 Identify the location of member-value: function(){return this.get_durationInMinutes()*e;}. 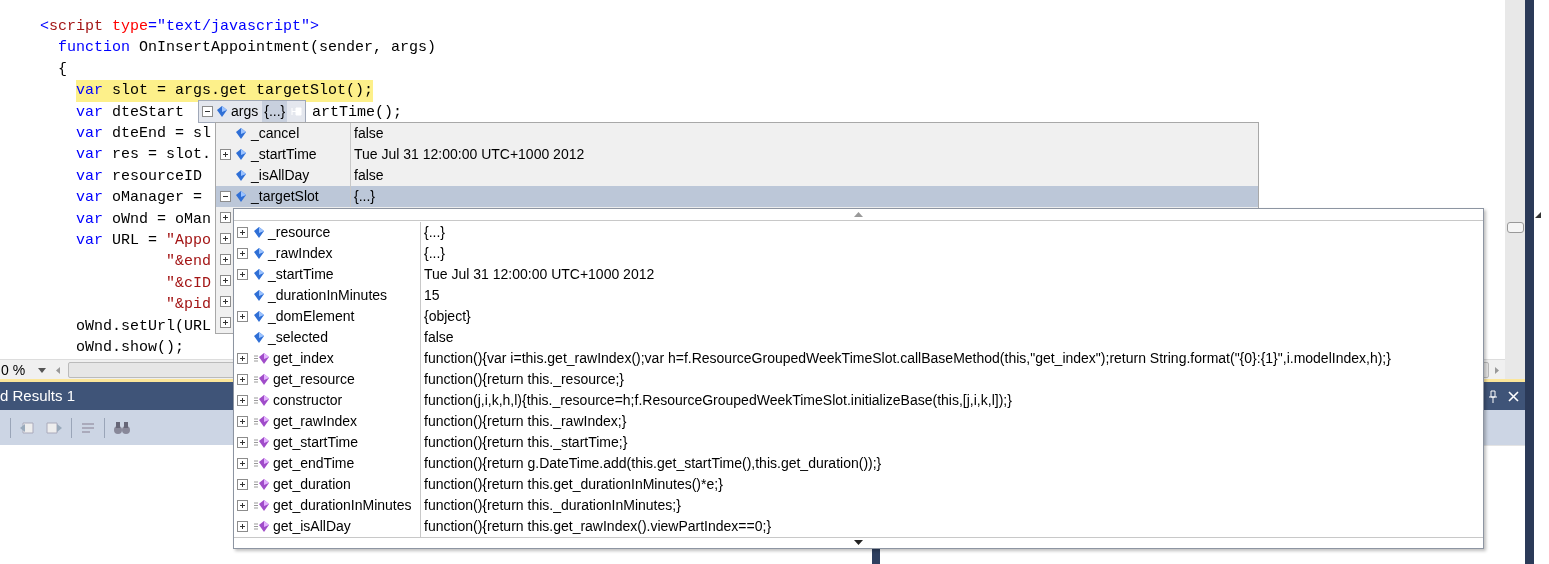
(573, 484).